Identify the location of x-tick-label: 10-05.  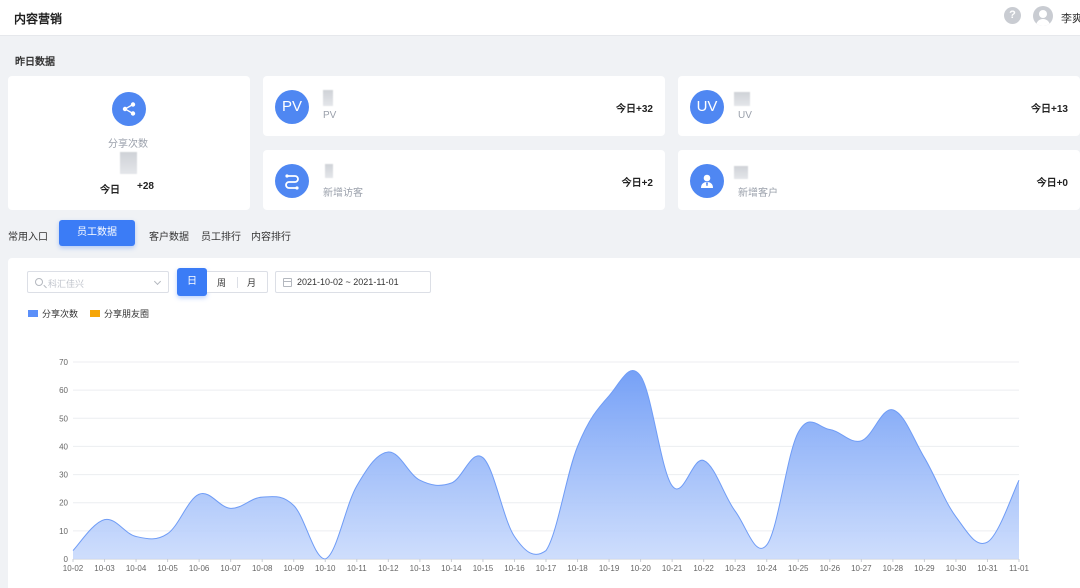
(167, 568).